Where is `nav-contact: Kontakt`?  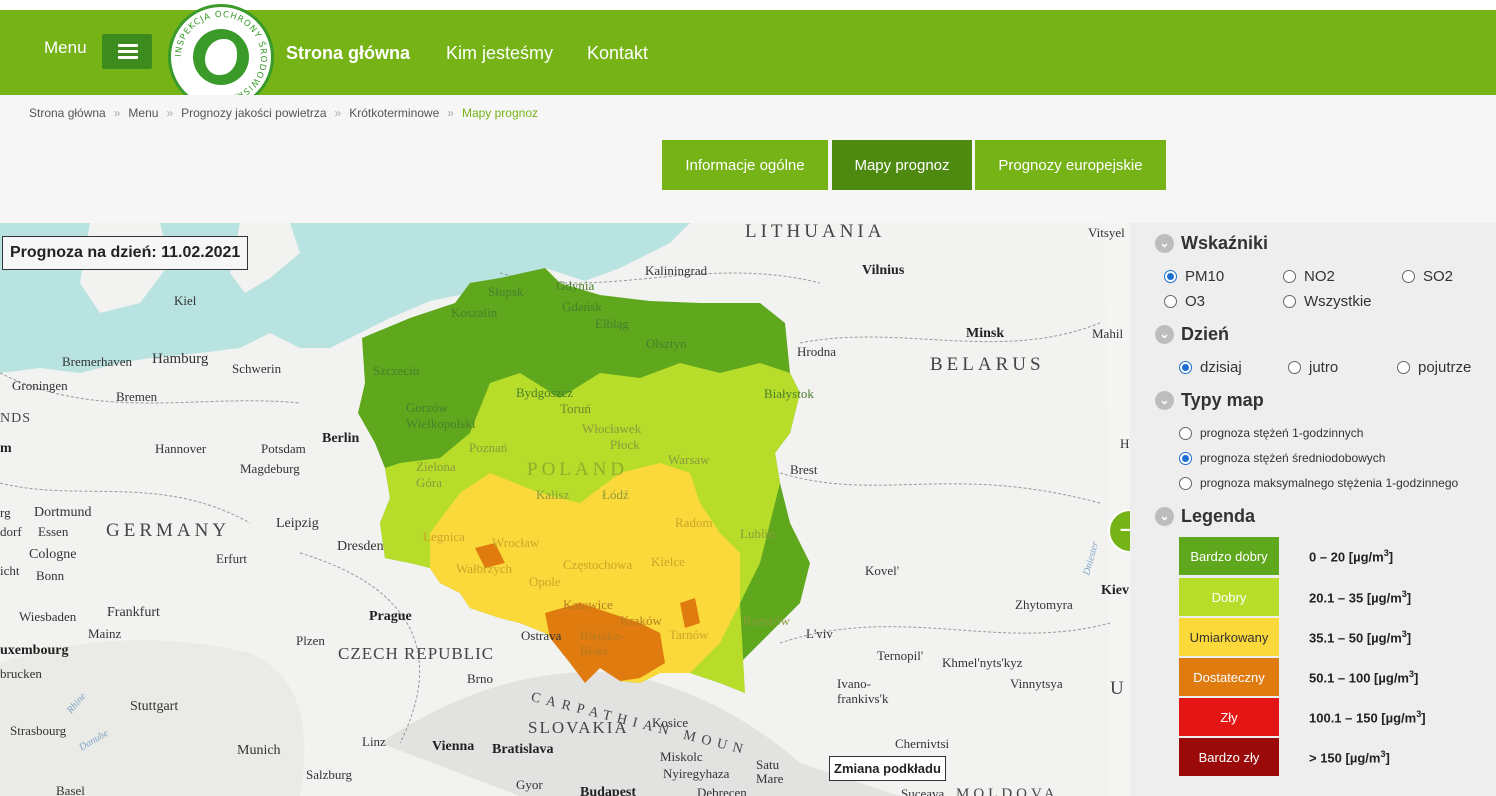
nav-contact: Kontakt is located at coordinates (617, 53).